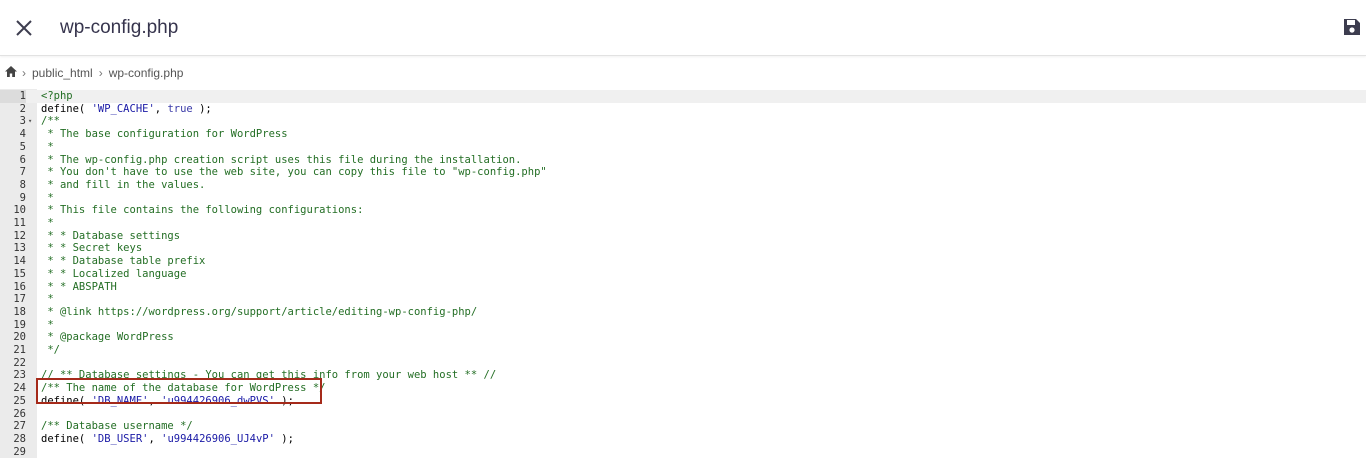 Image resolution: width=1366 pixels, height=458 pixels. Describe the element at coordinates (683, 134) in the screenshot. I see `code-line: 4 * The base configuration for WordPress` at that location.